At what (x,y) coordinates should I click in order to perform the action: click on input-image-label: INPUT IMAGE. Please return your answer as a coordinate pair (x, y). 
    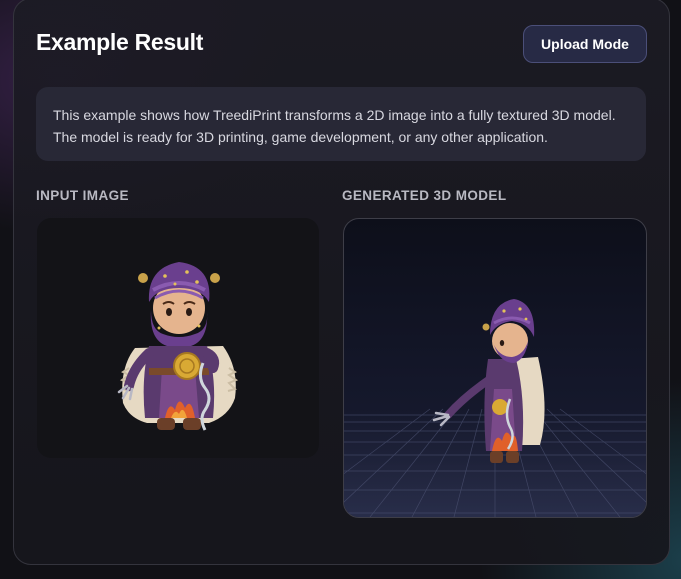
    Looking at the image, I should click on (82, 195).